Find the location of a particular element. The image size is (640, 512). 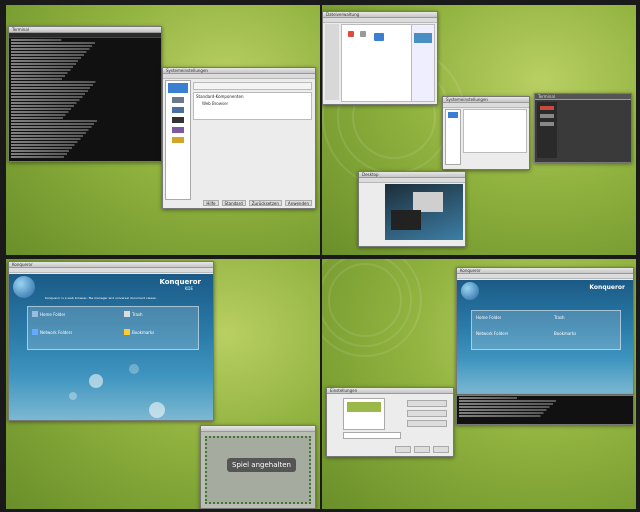

settings-sidebar is located at coordinates (178, 140).